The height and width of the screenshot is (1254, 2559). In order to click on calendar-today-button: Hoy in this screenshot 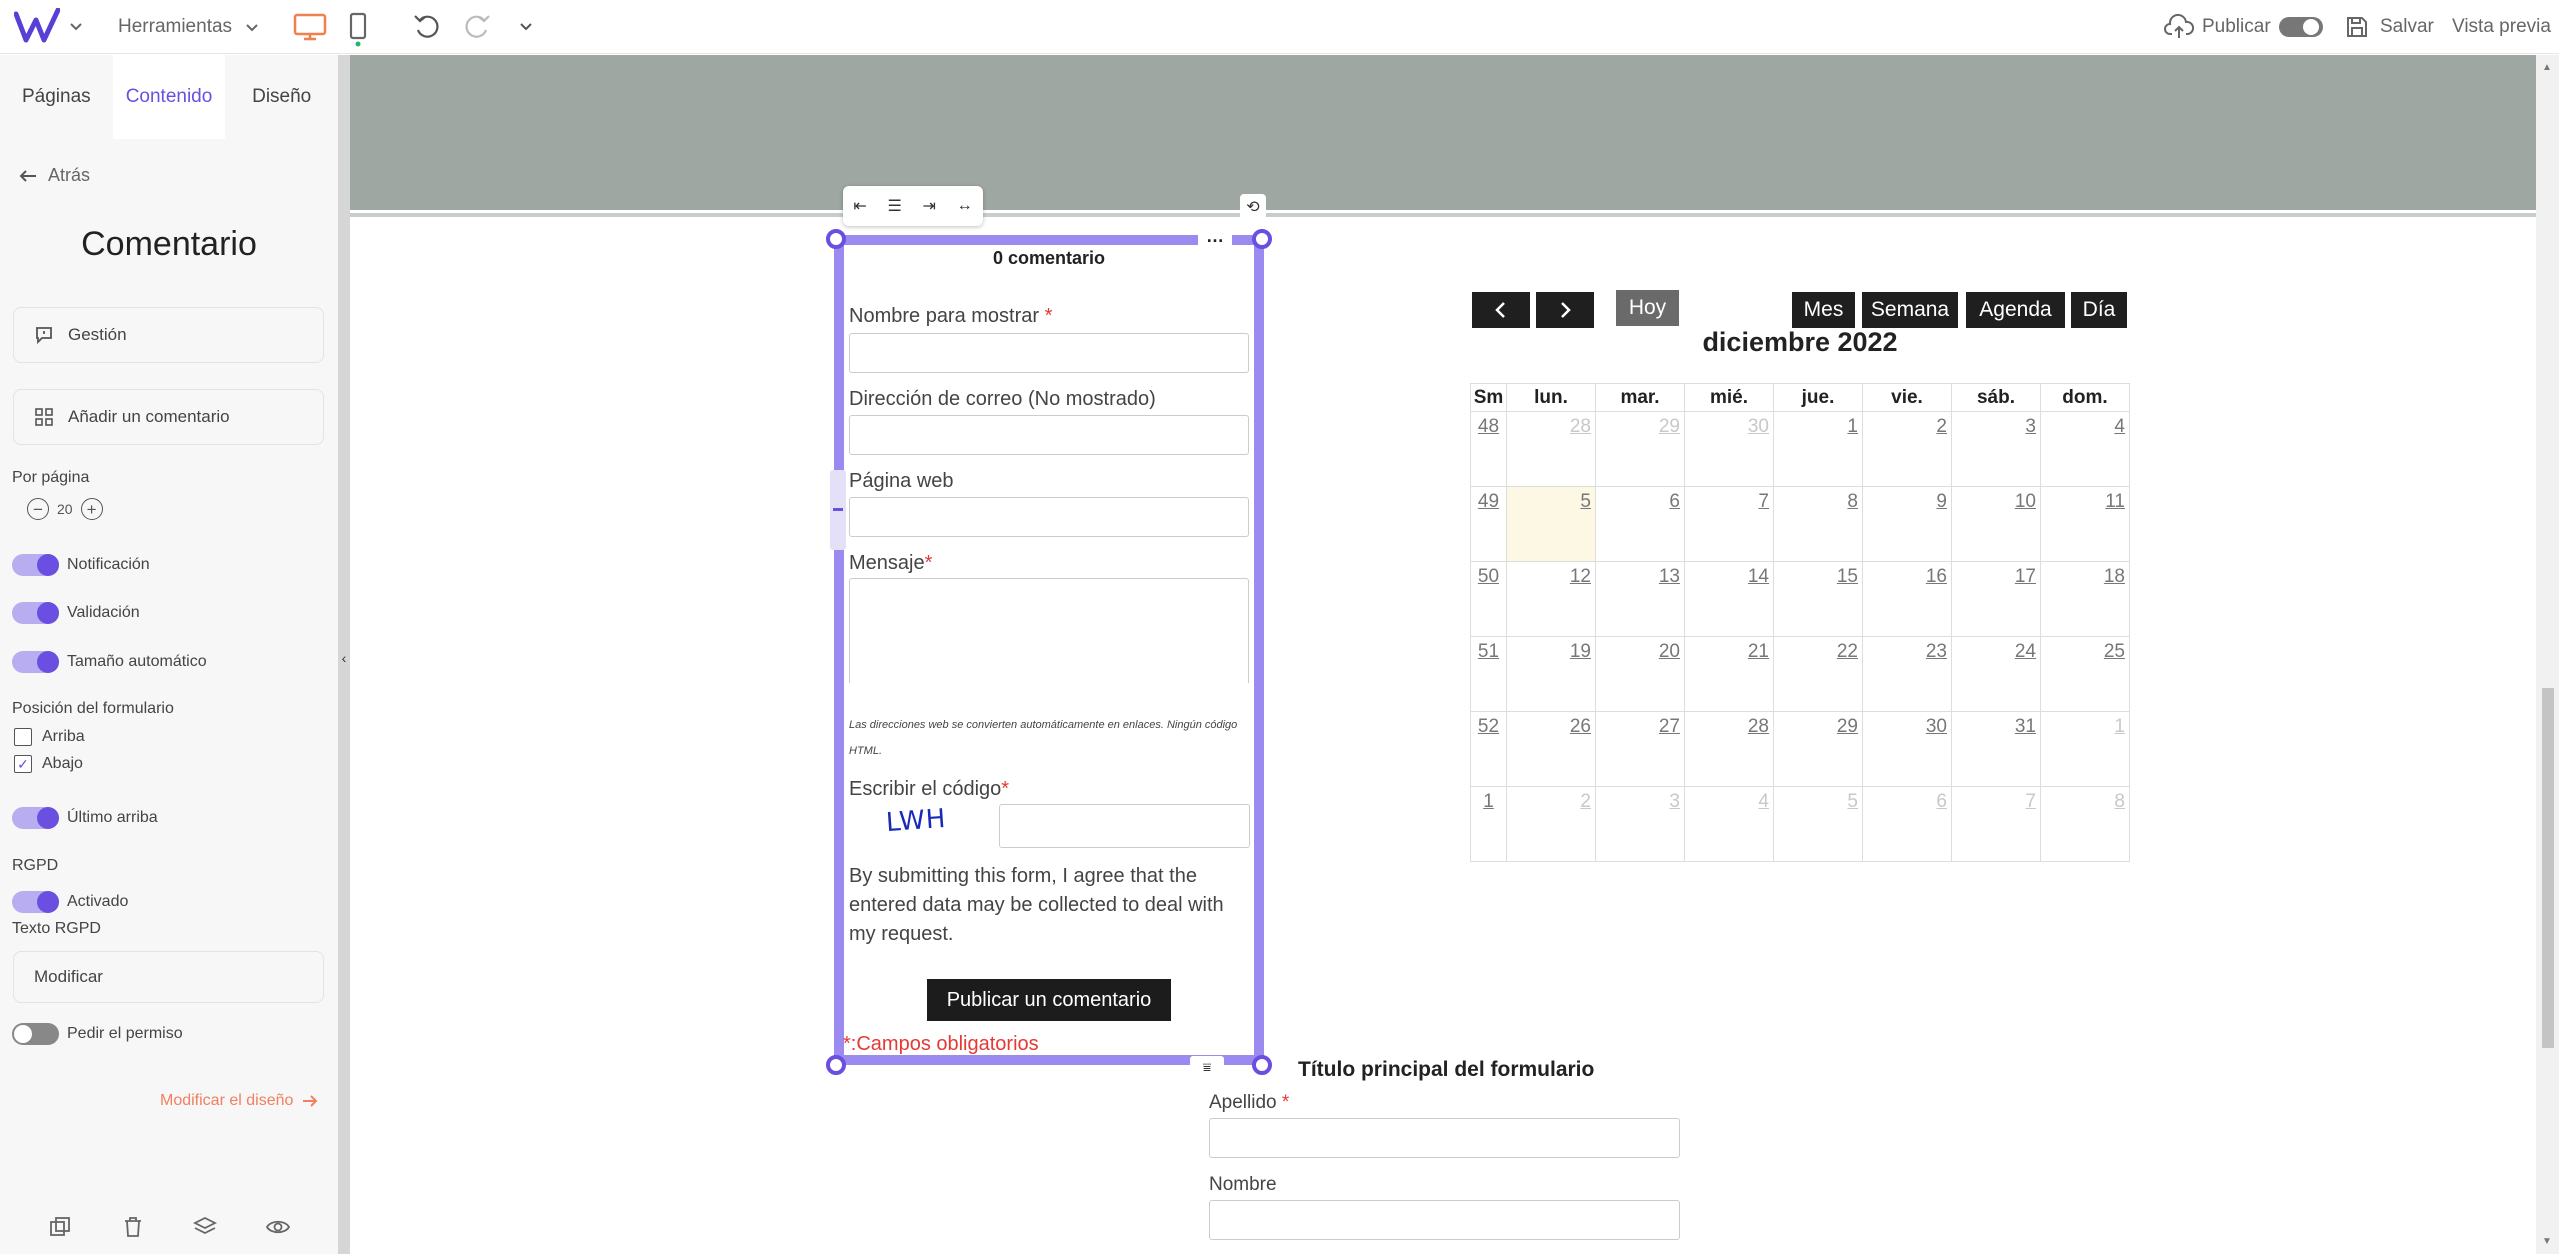, I will do `click(1647, 308)`.